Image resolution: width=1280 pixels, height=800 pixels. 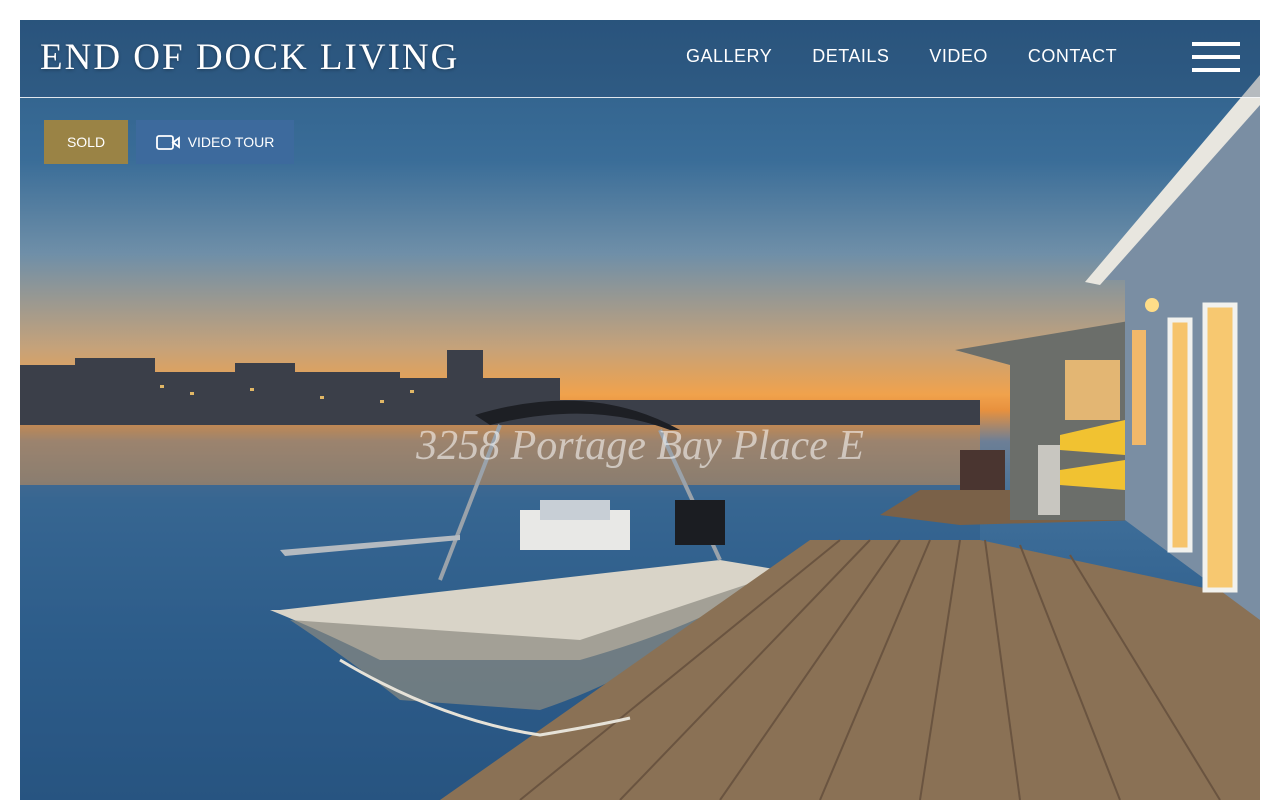 I want to click on nav-contact: CONTACT, so click(x=1072, y=56).